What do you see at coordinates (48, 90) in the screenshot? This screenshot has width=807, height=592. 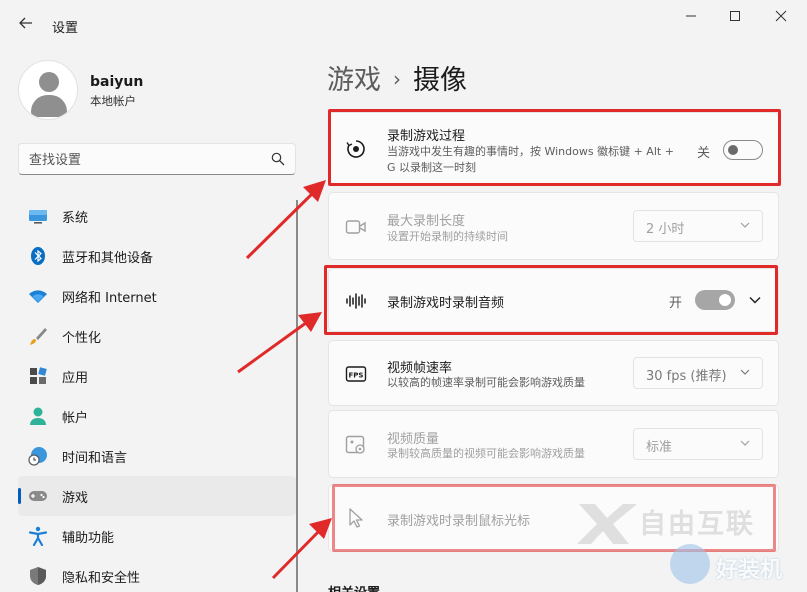 I see `avatar` at bounding box center [48, 90].